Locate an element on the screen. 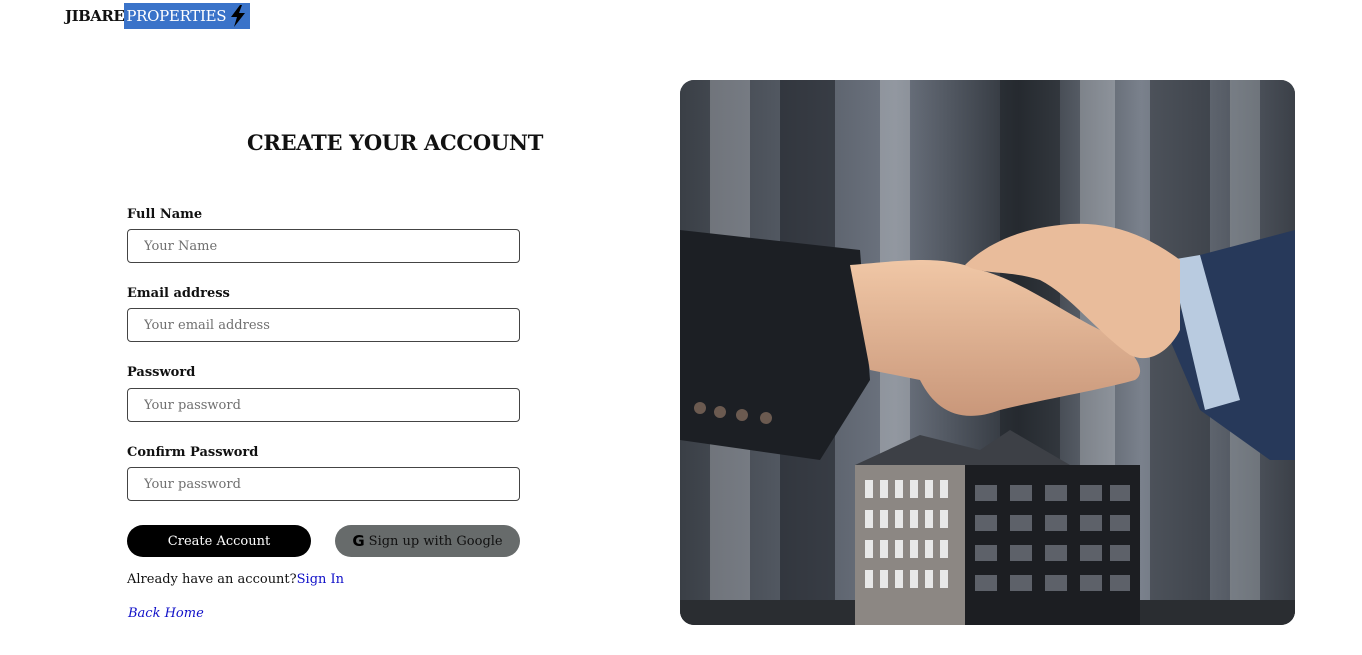 The height and width of the screenshot is (655, 1362). full-name-input is located at coordinates (323, 246).